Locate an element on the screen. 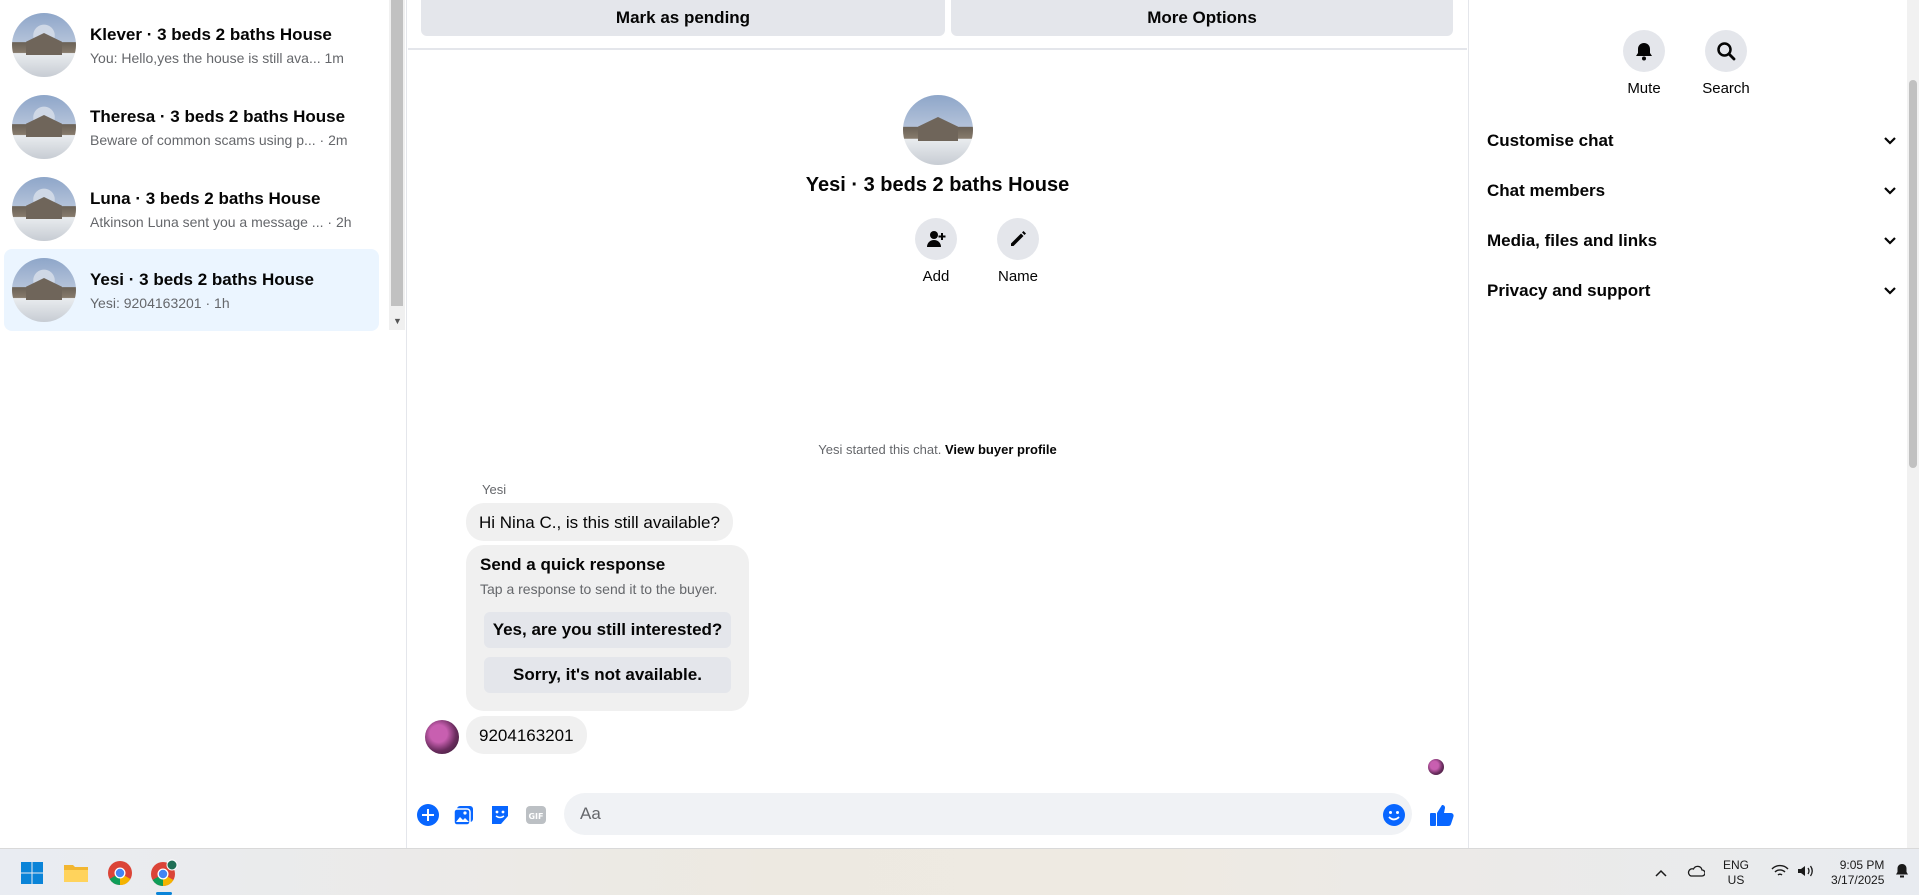  conversation-time: 2h is located at coordinates (343, 221).